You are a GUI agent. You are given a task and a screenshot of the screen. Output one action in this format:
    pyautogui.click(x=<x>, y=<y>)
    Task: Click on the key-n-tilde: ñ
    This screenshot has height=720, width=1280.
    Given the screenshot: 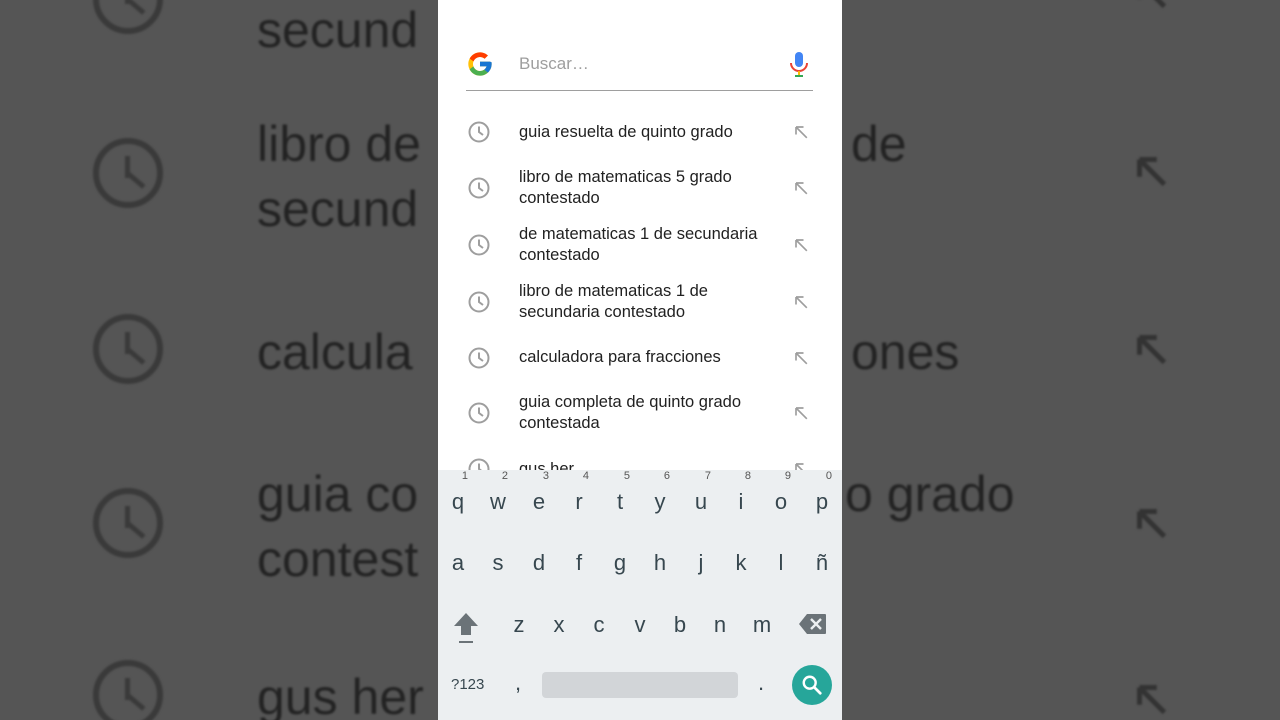 What is the action you would take?
    pyautogui.click(x=822, y=563)
    